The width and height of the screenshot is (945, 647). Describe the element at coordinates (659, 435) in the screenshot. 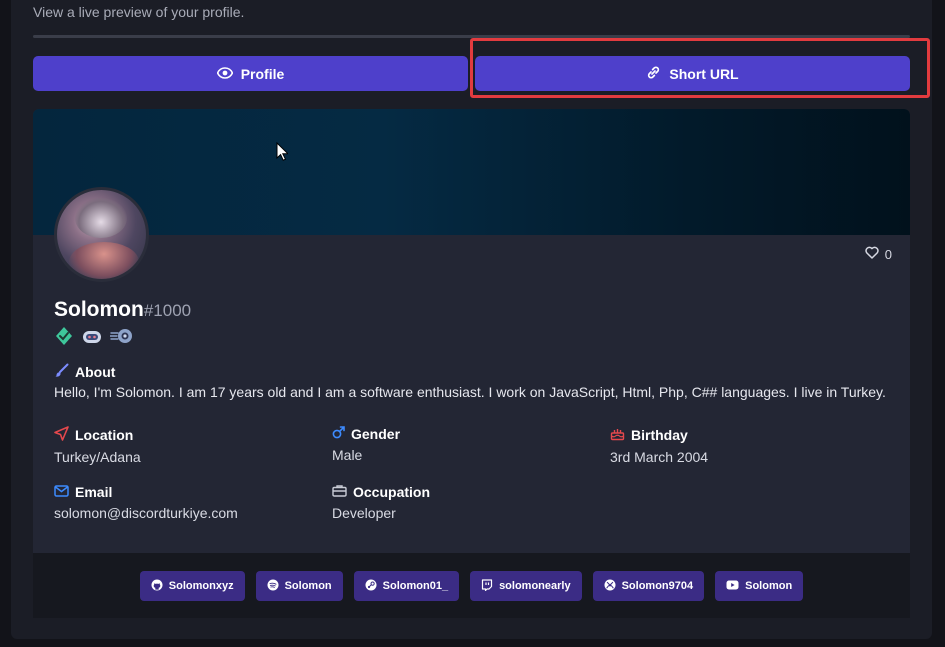

I see `birthday-label: Birthday` at that location.